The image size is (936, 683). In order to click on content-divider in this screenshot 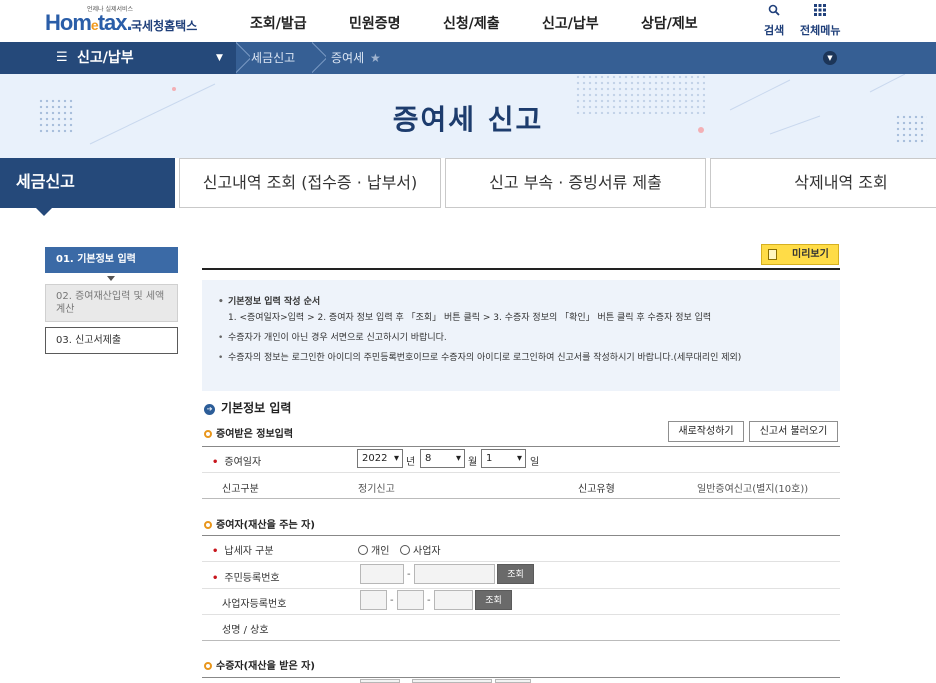, I will do `click(521, 269)`.